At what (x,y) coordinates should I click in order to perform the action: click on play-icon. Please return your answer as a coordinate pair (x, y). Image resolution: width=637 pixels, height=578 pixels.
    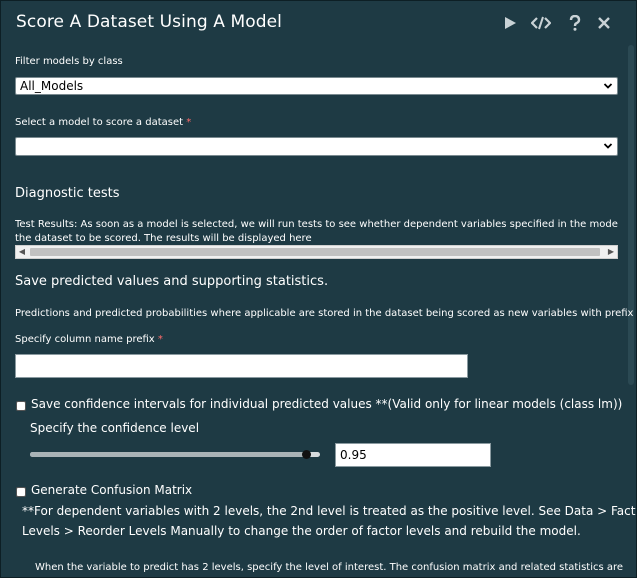
    Looking at the image, I should click on (510, 23).